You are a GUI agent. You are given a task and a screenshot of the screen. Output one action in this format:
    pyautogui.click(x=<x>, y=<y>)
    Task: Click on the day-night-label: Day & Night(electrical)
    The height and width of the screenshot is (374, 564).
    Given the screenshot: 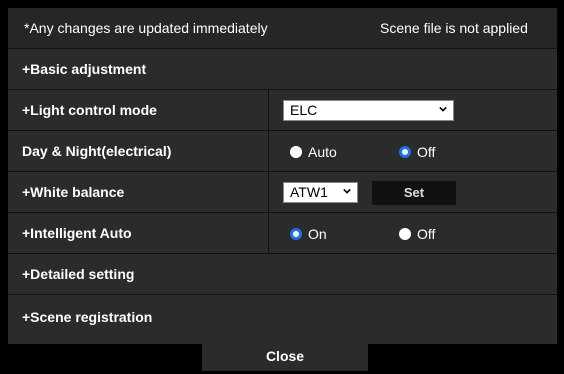 What is the action you would take?
    pyautogui.click(x=97, y=151)
    